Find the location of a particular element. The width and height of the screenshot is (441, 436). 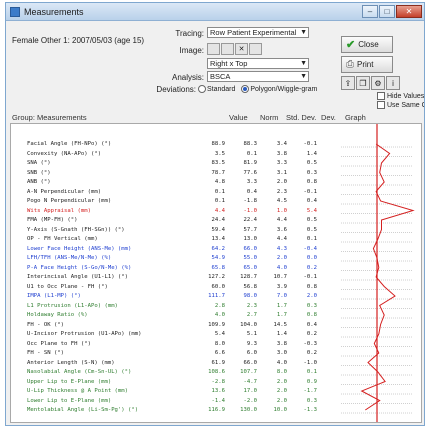

table-row: Occ Plane to FH (°) 8.0 9.3 3.8 -0.3 is located at coordinates (216, 344).